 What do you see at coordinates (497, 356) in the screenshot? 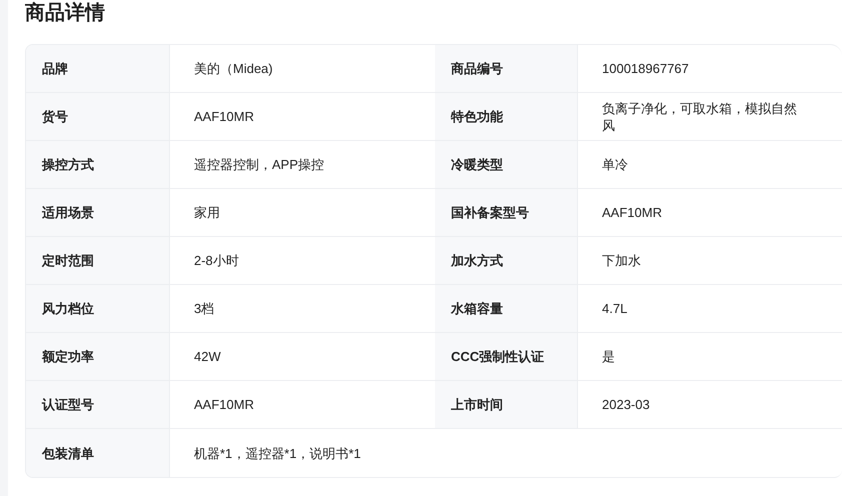
I see `spec-label: CCC强制性认证` at bounding box center [497, 356].